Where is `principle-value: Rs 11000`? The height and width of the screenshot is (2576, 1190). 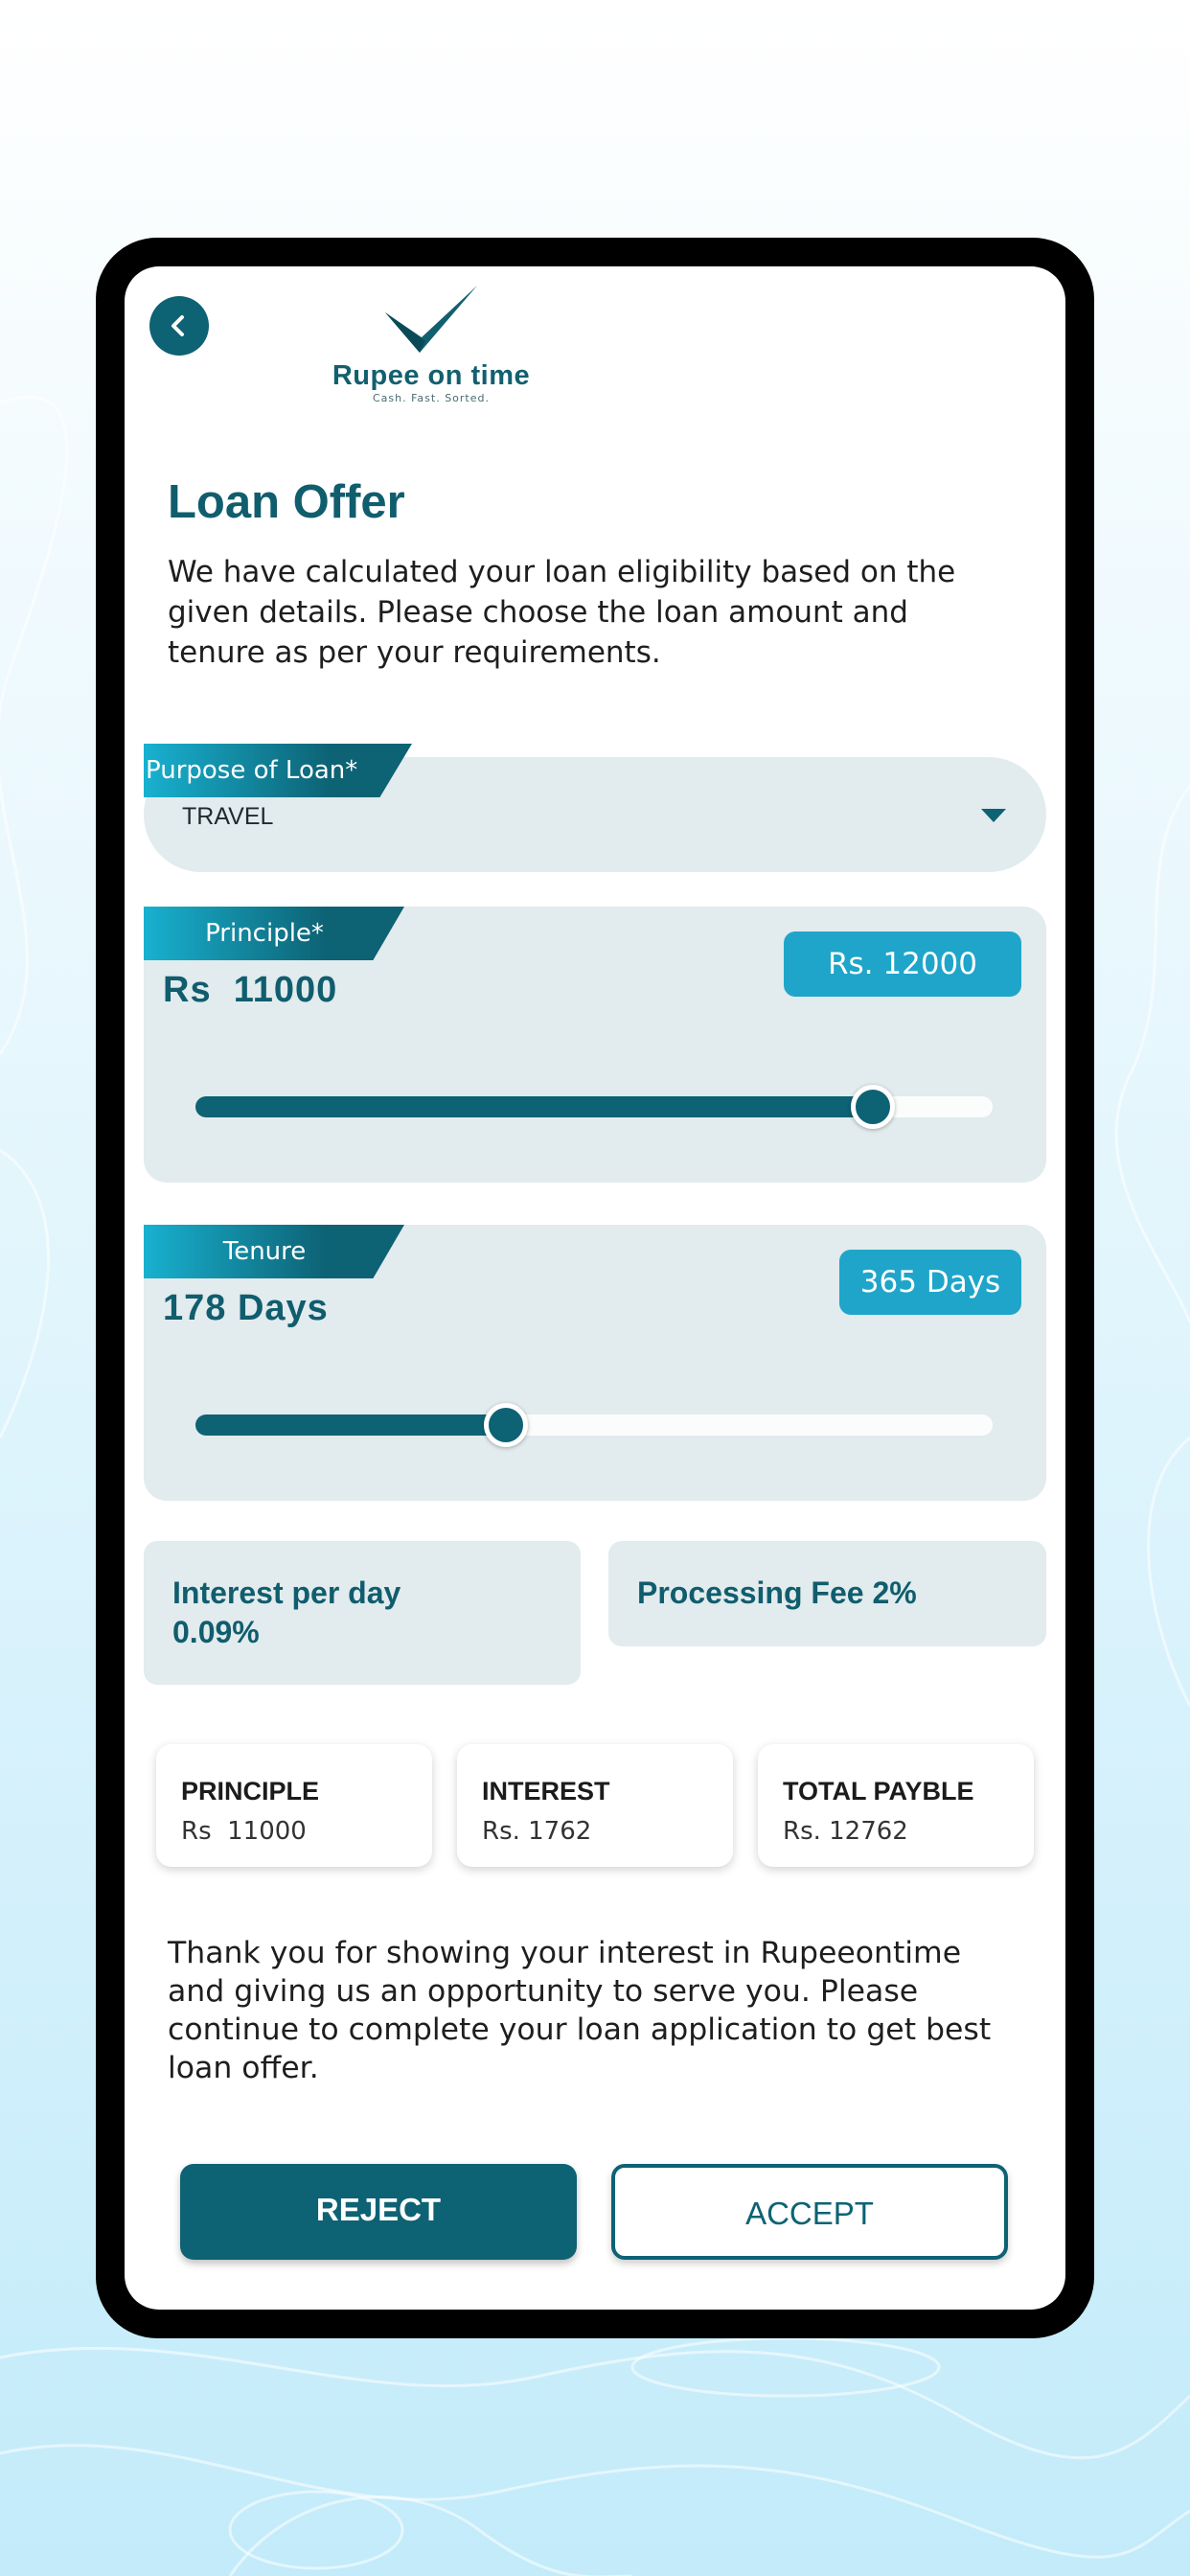 principle-value: Rs 11000 is located at coordinates (250, 990).